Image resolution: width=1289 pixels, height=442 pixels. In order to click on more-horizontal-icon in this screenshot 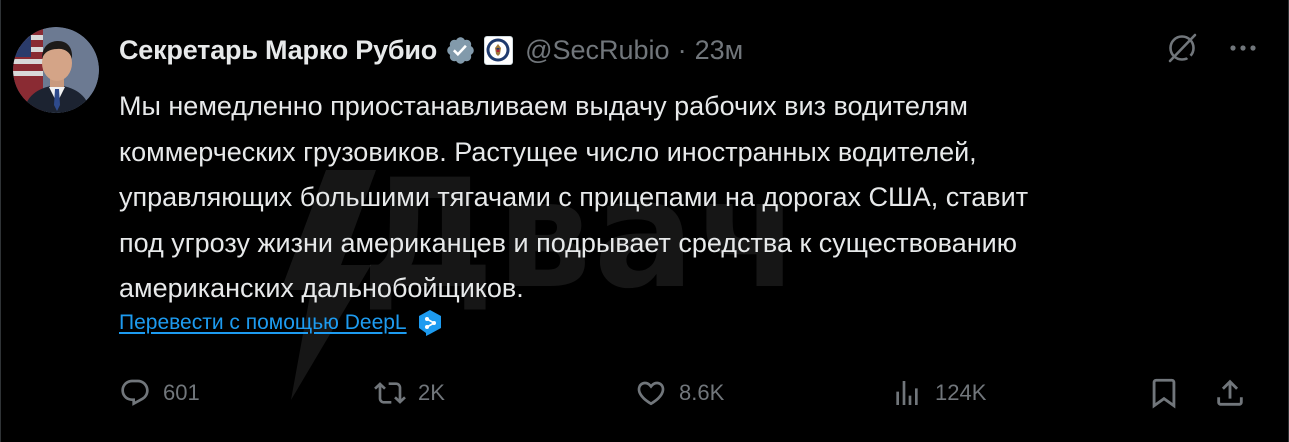, I will do `click(1243, 48)`.